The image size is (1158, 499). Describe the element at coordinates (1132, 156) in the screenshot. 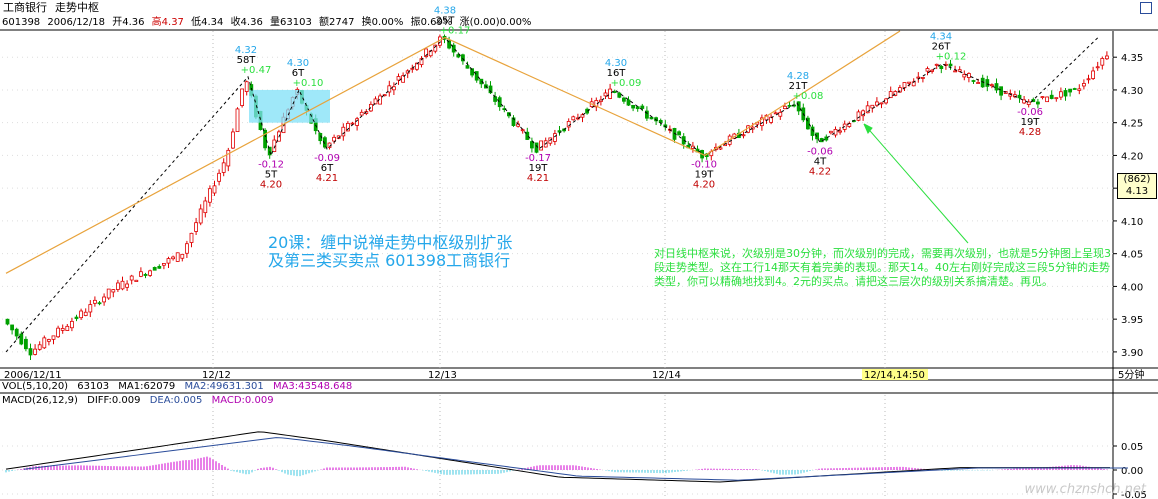

I see `price-tick-label: 4.20` at that location.